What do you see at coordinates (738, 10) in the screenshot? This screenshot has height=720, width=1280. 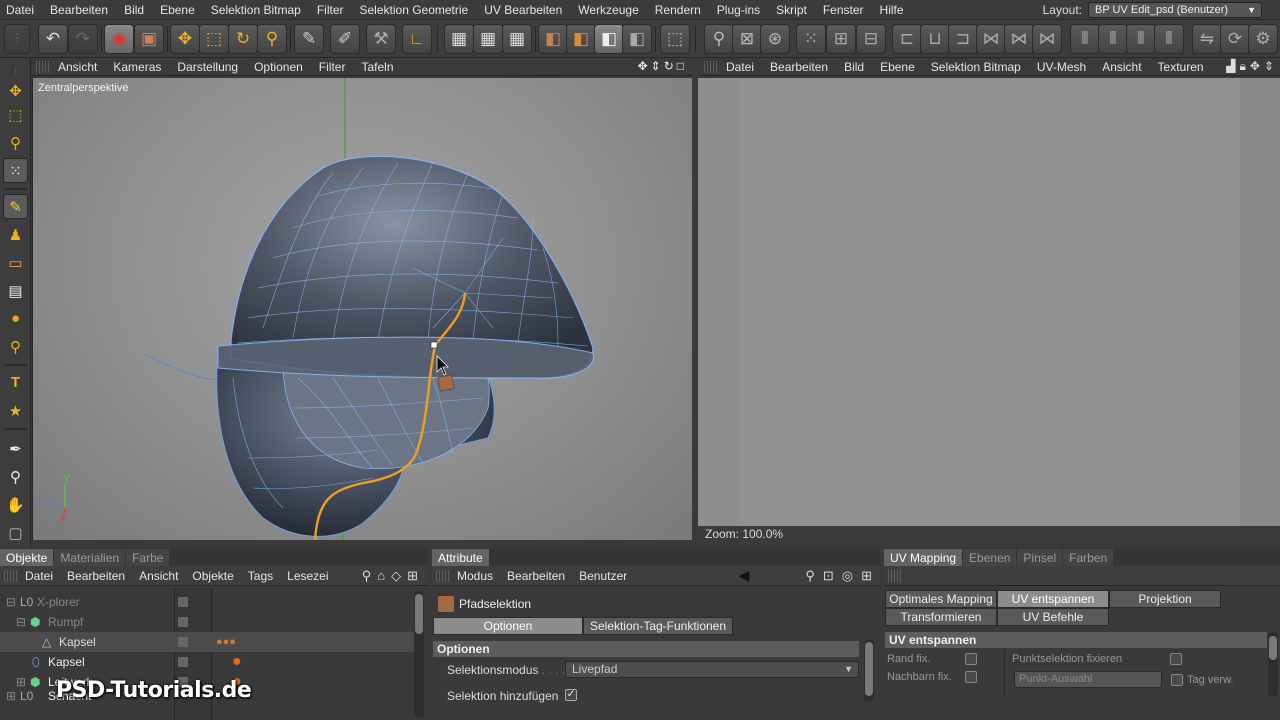 I see `menu-plug-ins: Plug-ins` at bounding box center [738, 10].